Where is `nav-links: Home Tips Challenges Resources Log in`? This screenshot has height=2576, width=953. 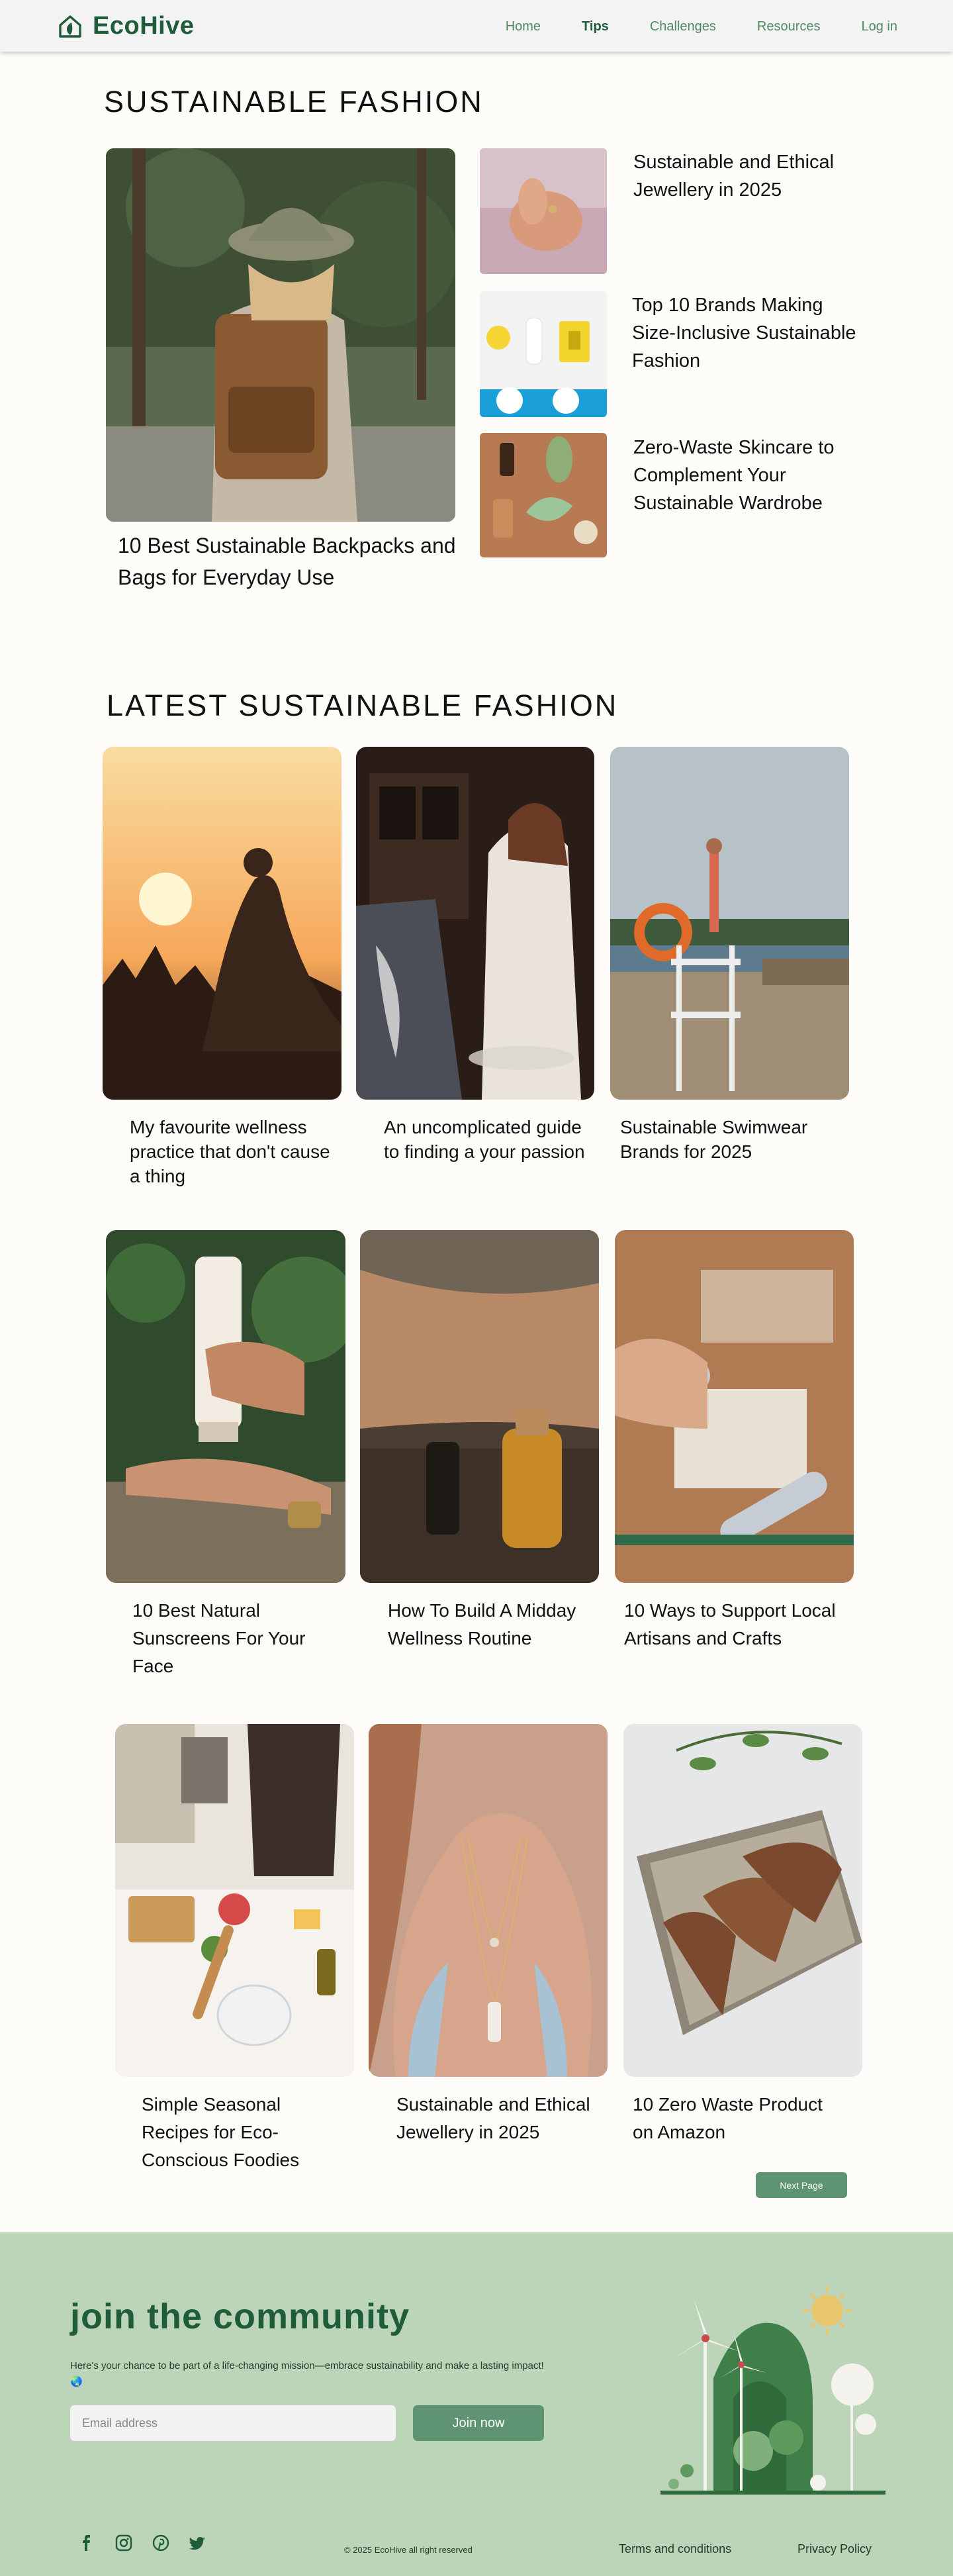 nav-links: Home Tips Challenges Resources Log in is located at coordinates (702, 26).